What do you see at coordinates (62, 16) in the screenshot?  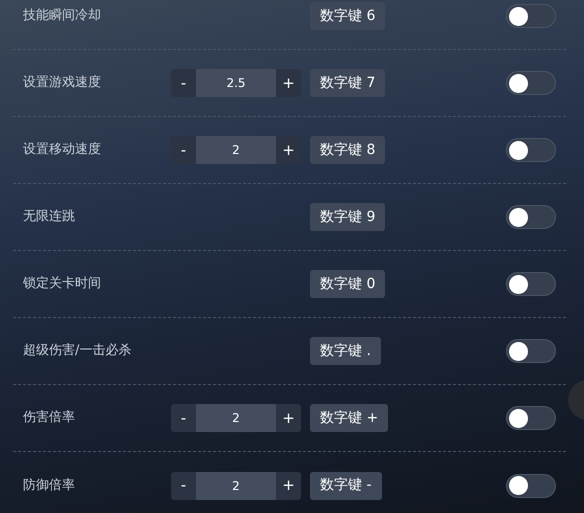 I see `setting-label: 技能瞬间冷却` at bounding box center [62, 16].